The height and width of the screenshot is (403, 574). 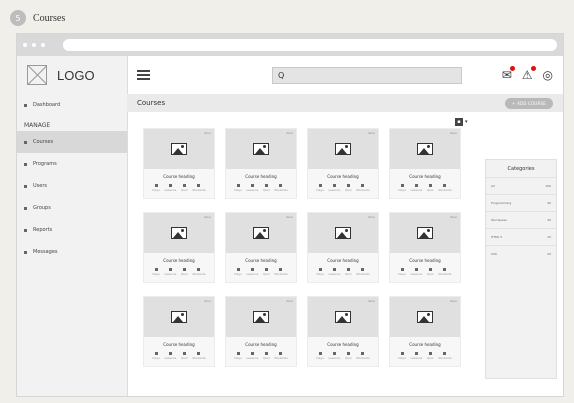 I want to click on category-count: 30, so click(x=549, y=220).